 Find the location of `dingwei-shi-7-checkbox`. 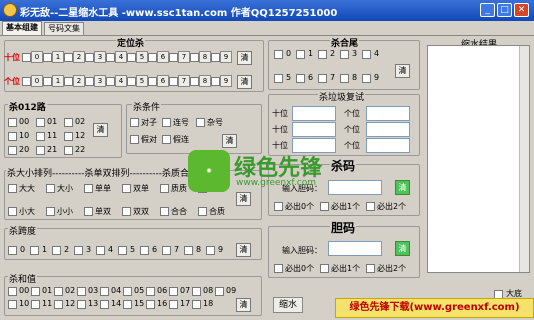

dingwei-shi-7-checkbox is located at coordinates (173, 57).